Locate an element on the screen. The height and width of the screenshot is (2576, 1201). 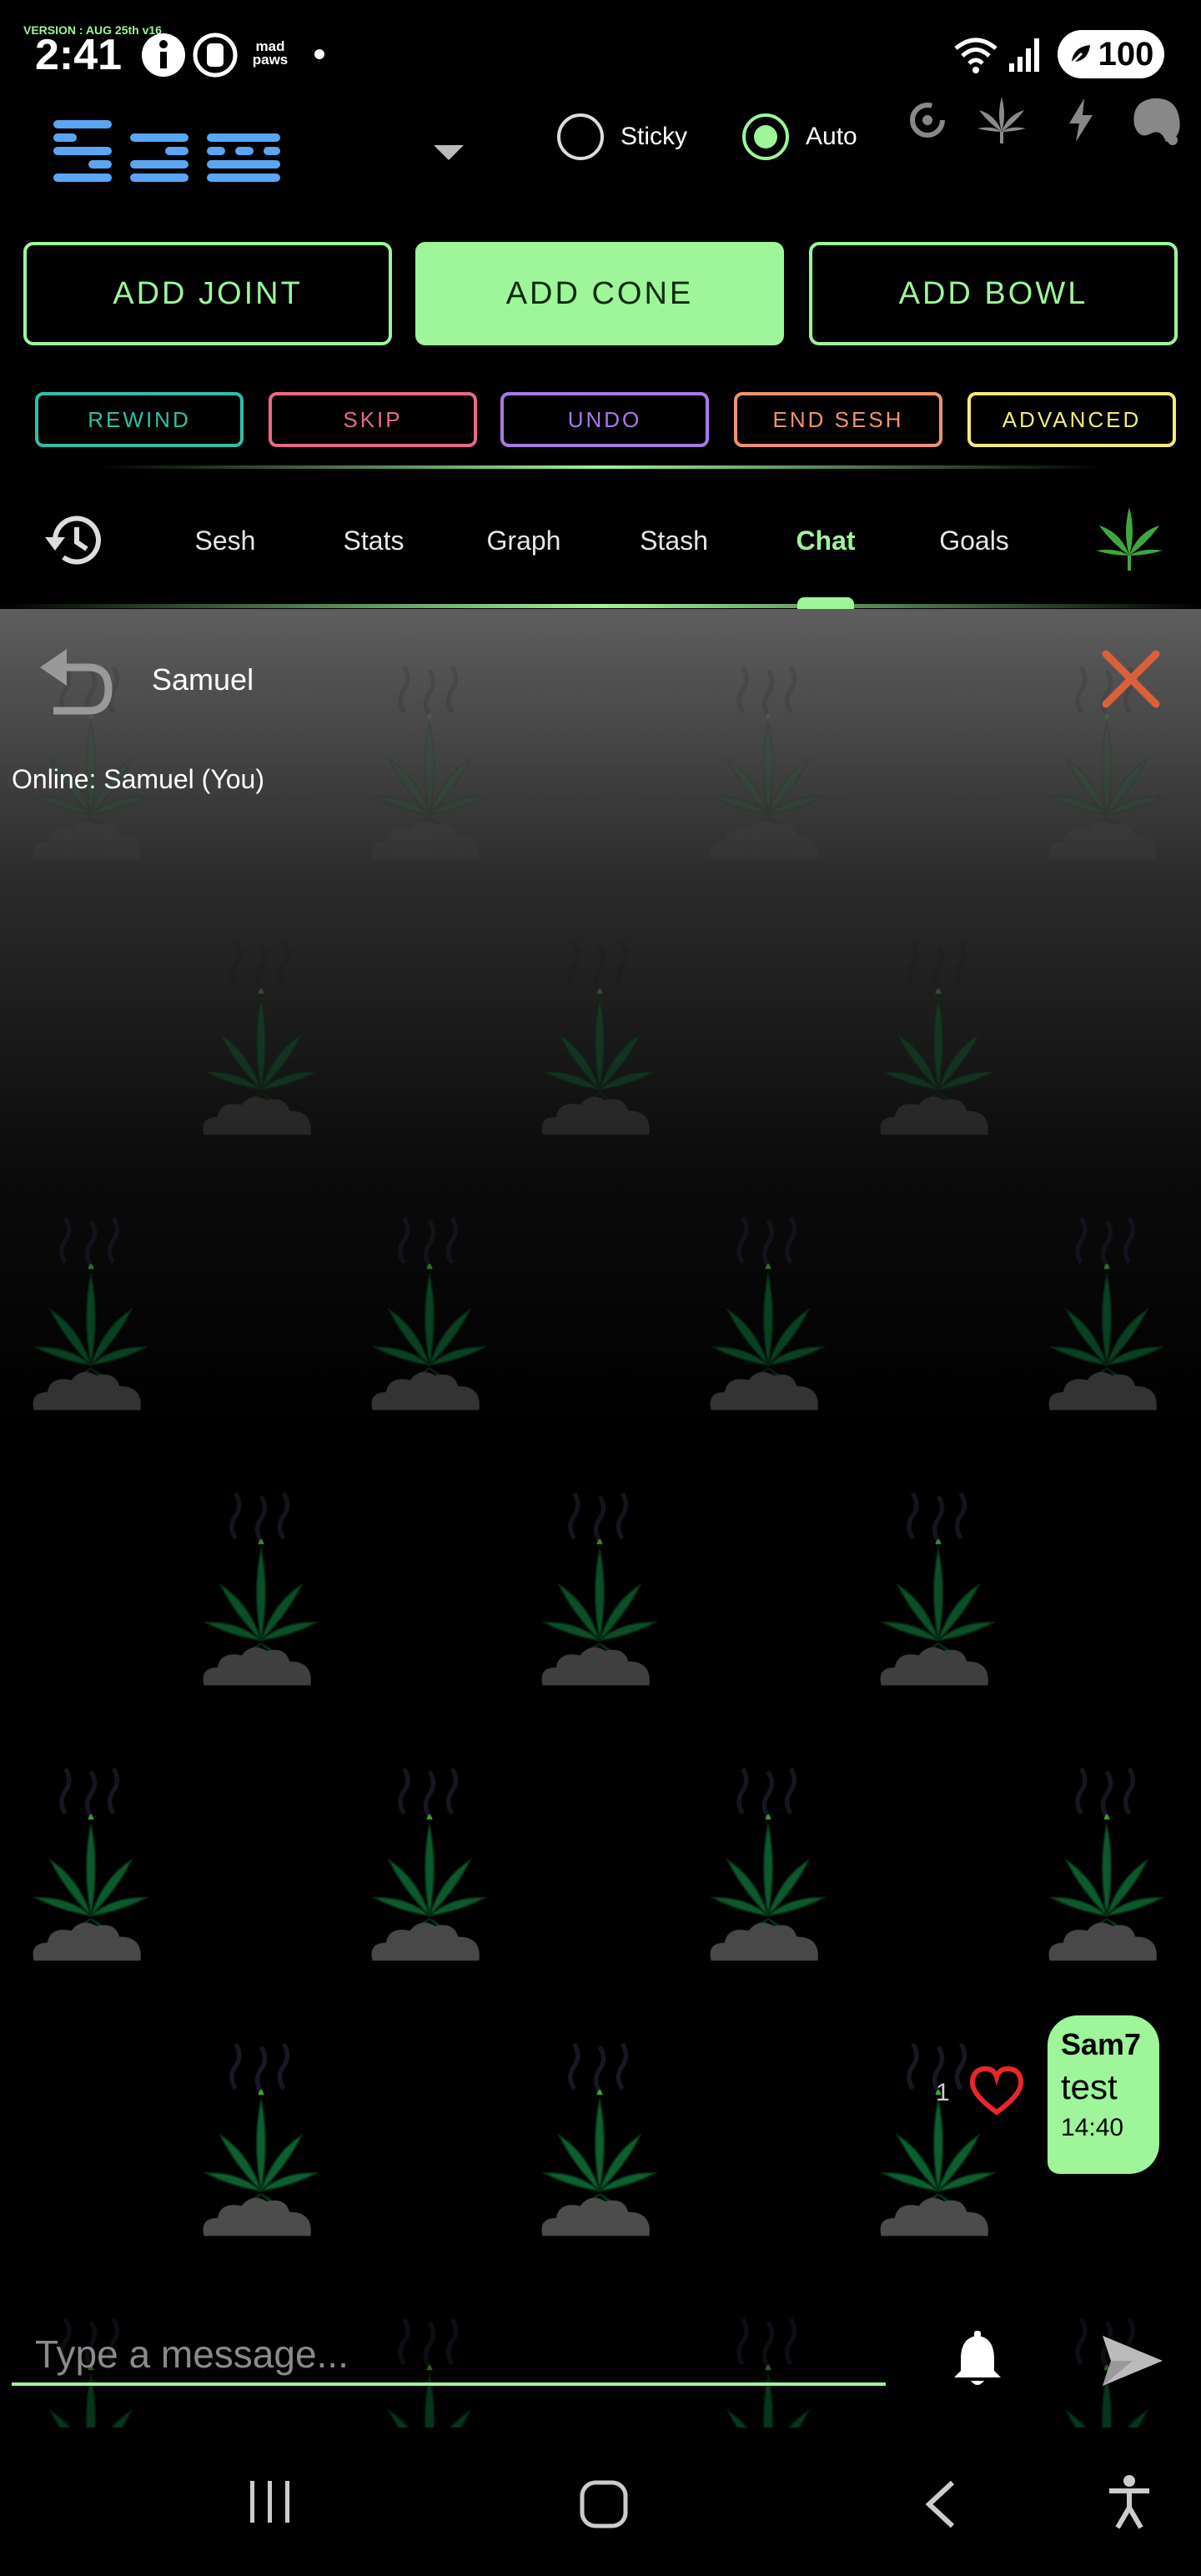
tab-bar: Sesh Stats Graph Stash Chat Goals is located at coordinates (601, 546).